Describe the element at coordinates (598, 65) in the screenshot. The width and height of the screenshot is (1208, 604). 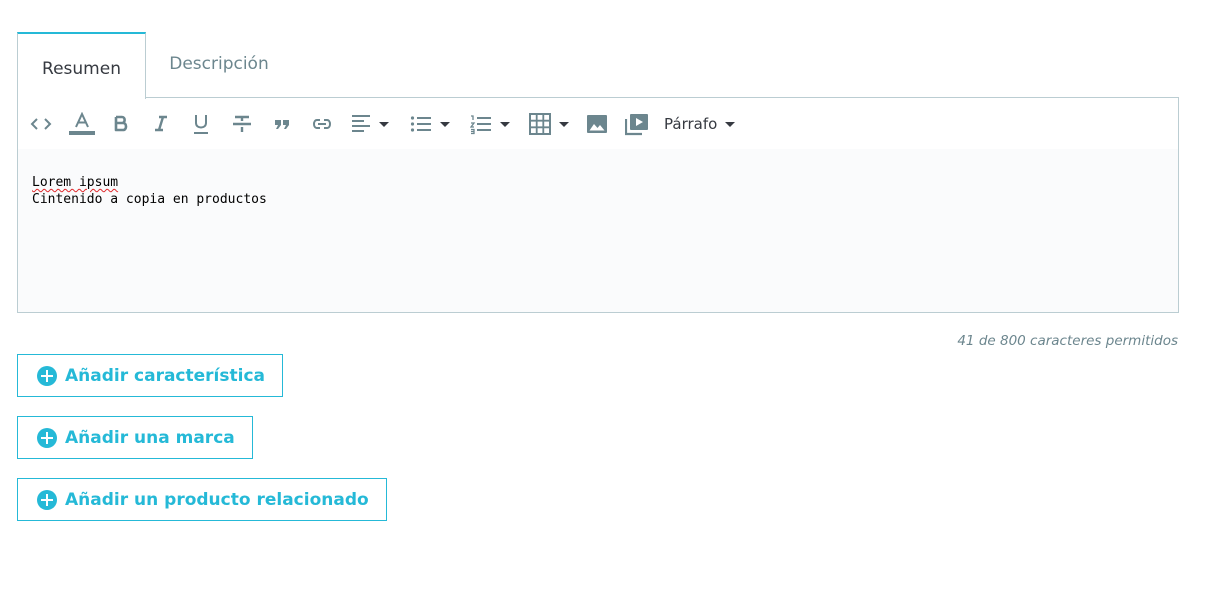
I see `tab-bar: Resumen Descripción` at that location.